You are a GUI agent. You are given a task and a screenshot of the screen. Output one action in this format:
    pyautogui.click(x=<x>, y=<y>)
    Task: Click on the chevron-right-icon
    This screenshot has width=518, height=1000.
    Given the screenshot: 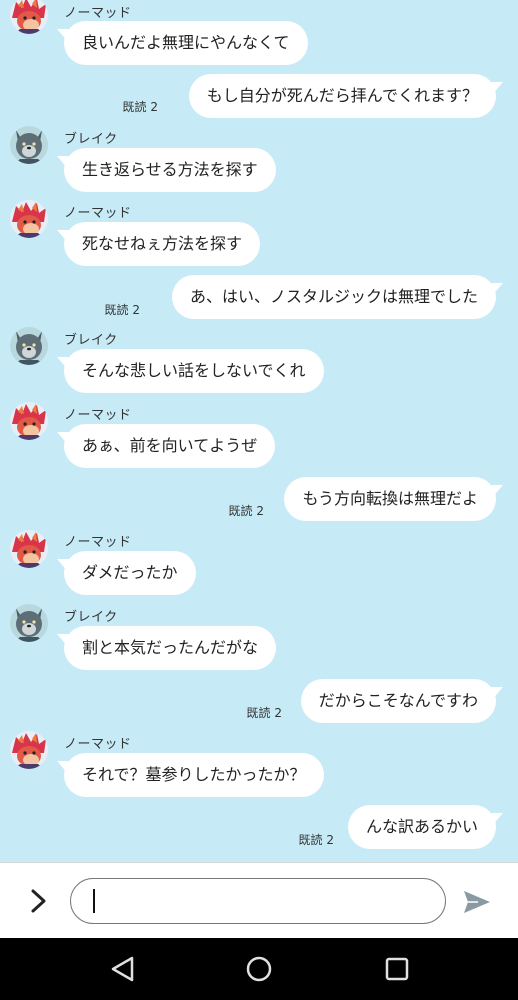 What is the action you would take?
    pyautogui.click(x=38, y=901)
    